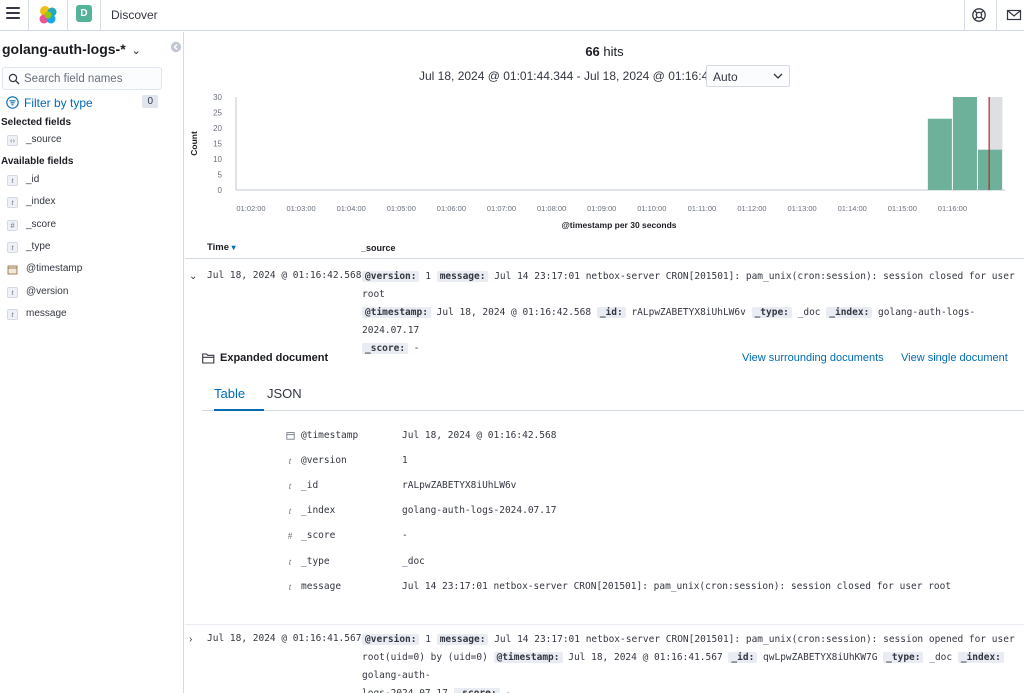 This screenshot has width=1024, height=693. What do you see at coordinates (604, 258) in the screenshot?
I see `table-header-divider` at bounding box center [604, 258].